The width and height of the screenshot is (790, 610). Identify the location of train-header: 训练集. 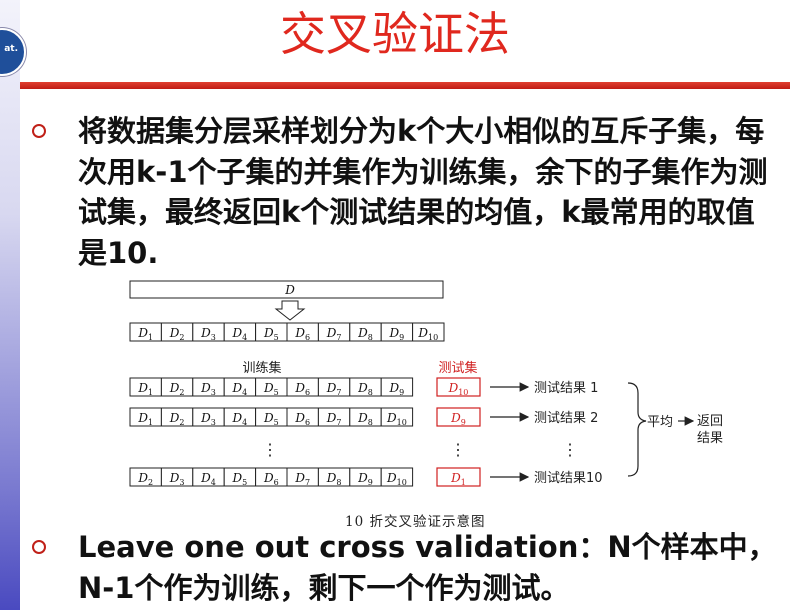
(261, 368).